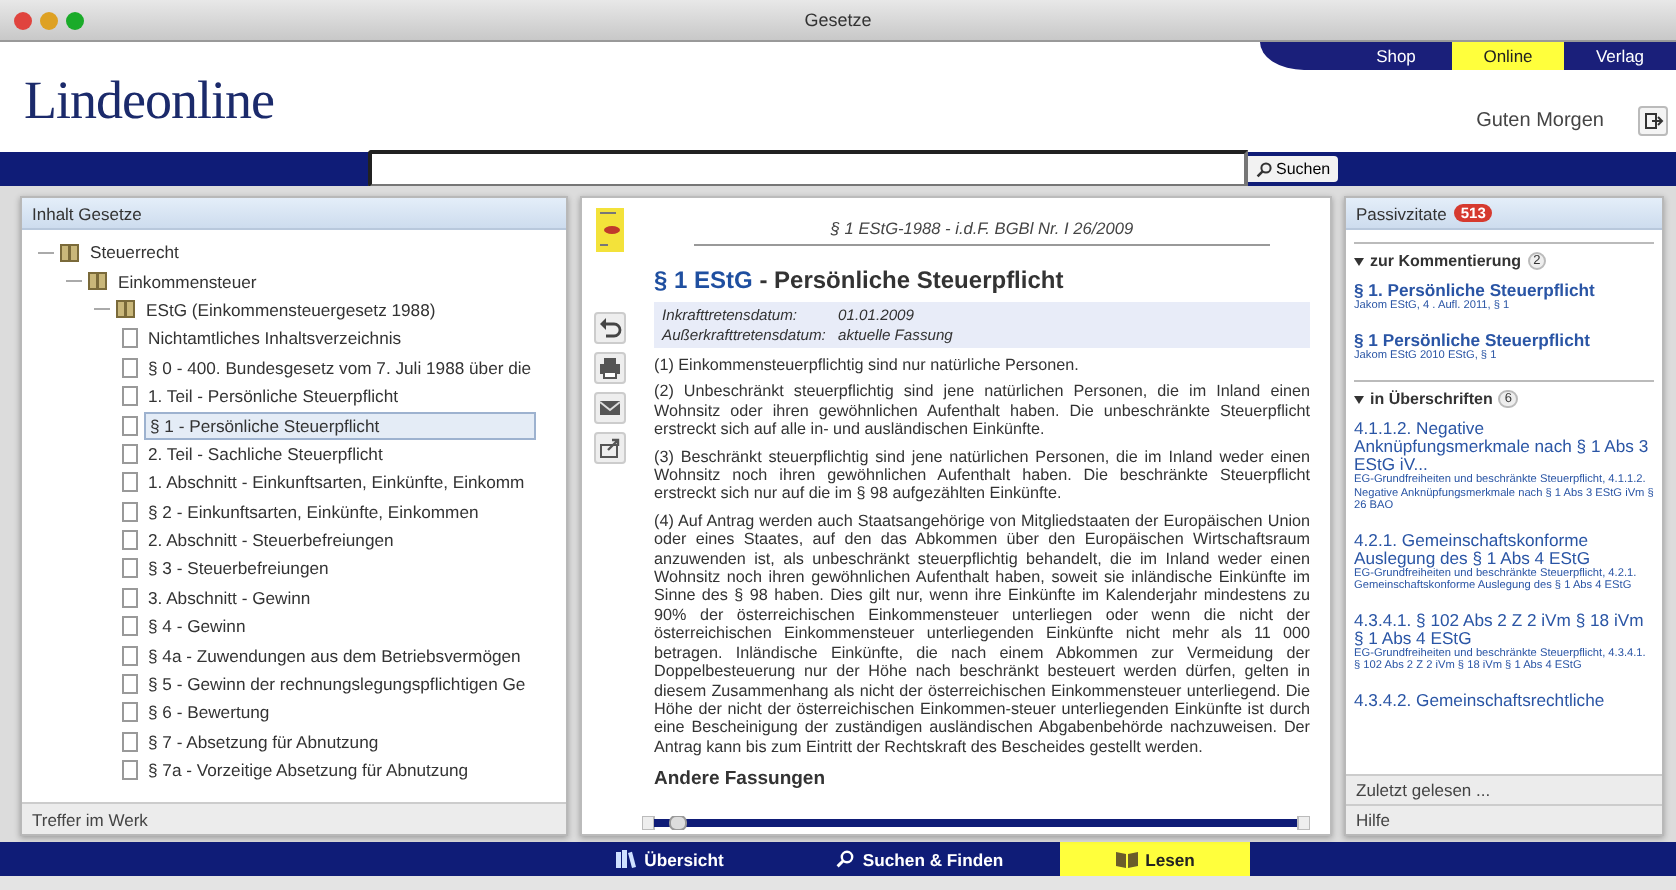  Describe the element at coordinates (610, 448) in the screenshot. I see `share-icon` at that location.